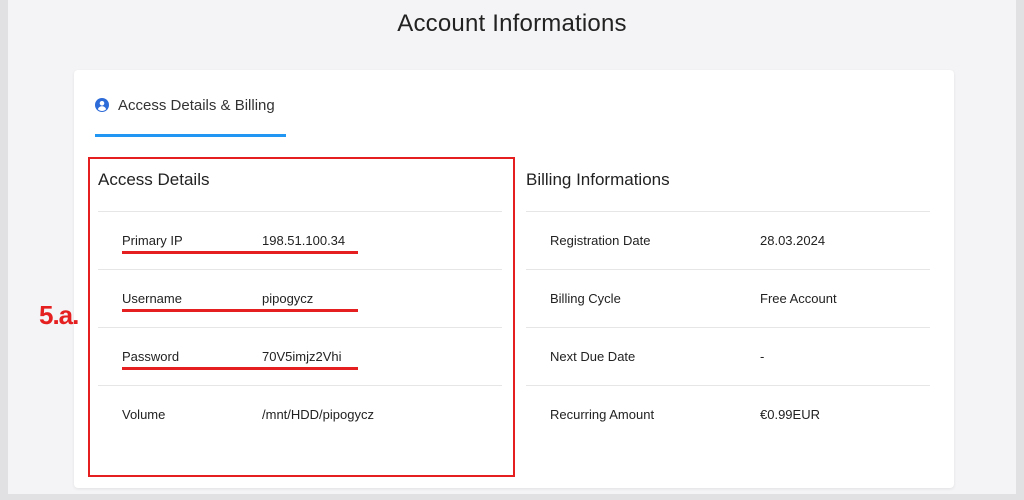 This screenshot has width=1024, height=500. I want to click on annotation-step-label: 5.a., so click(59, 315).